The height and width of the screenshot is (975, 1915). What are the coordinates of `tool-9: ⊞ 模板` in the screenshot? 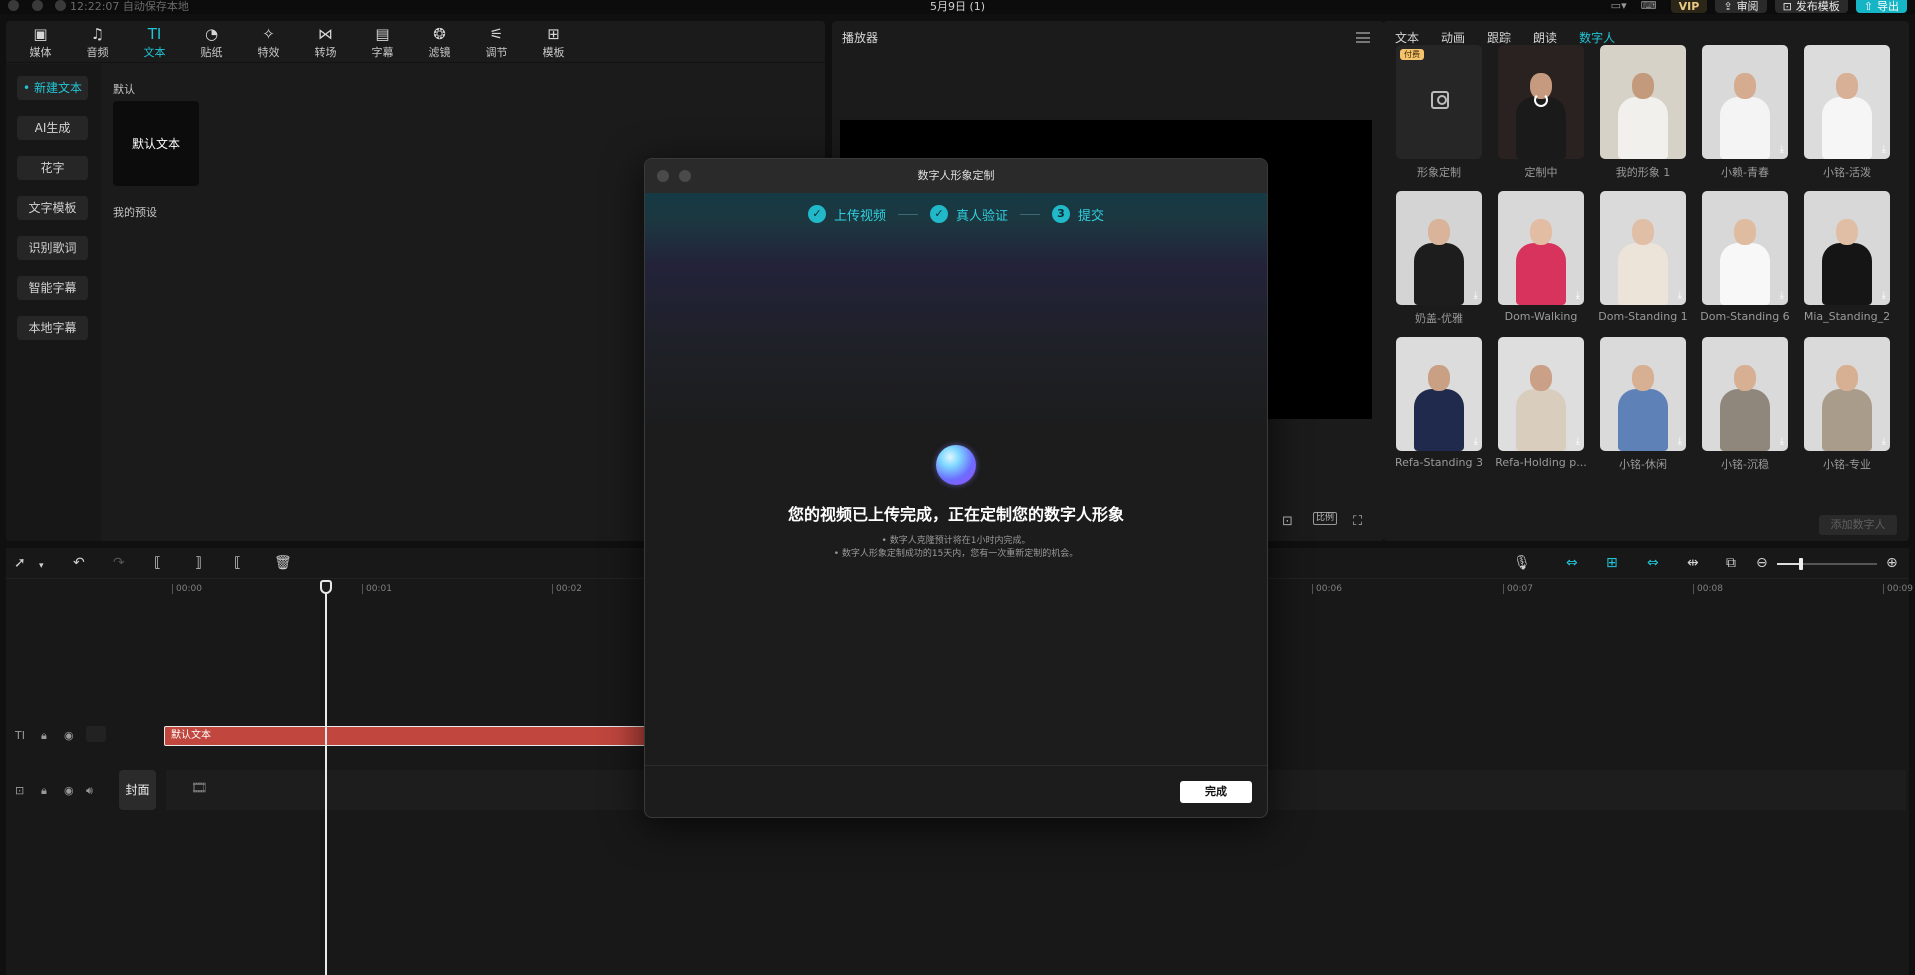 It's located at (553, 42).